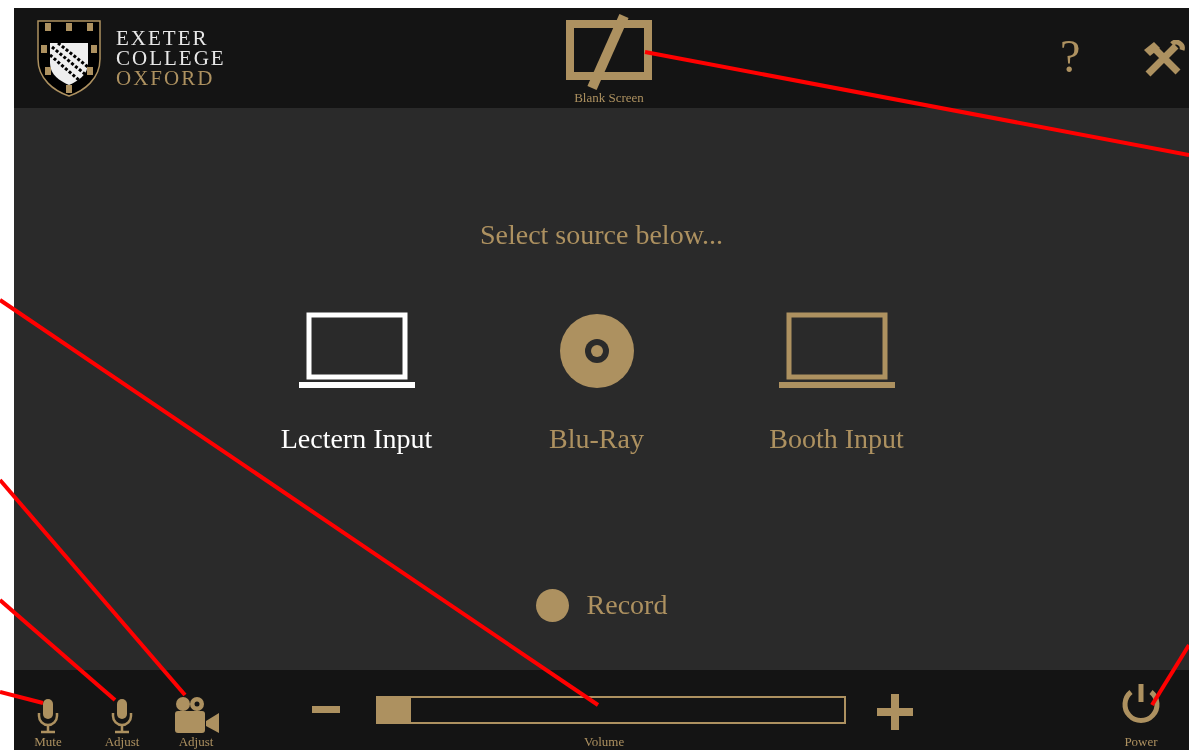  Describe the element at coordinates (596, 351) in the screenshot. I see `disc-icon` at that location.